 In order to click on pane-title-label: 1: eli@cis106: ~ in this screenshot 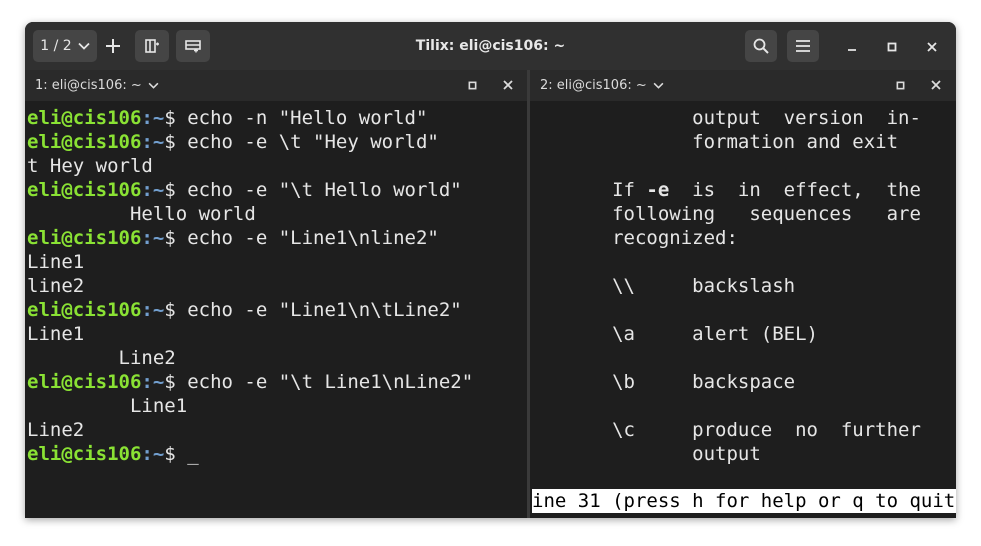, I will do `click(88, 85)`.